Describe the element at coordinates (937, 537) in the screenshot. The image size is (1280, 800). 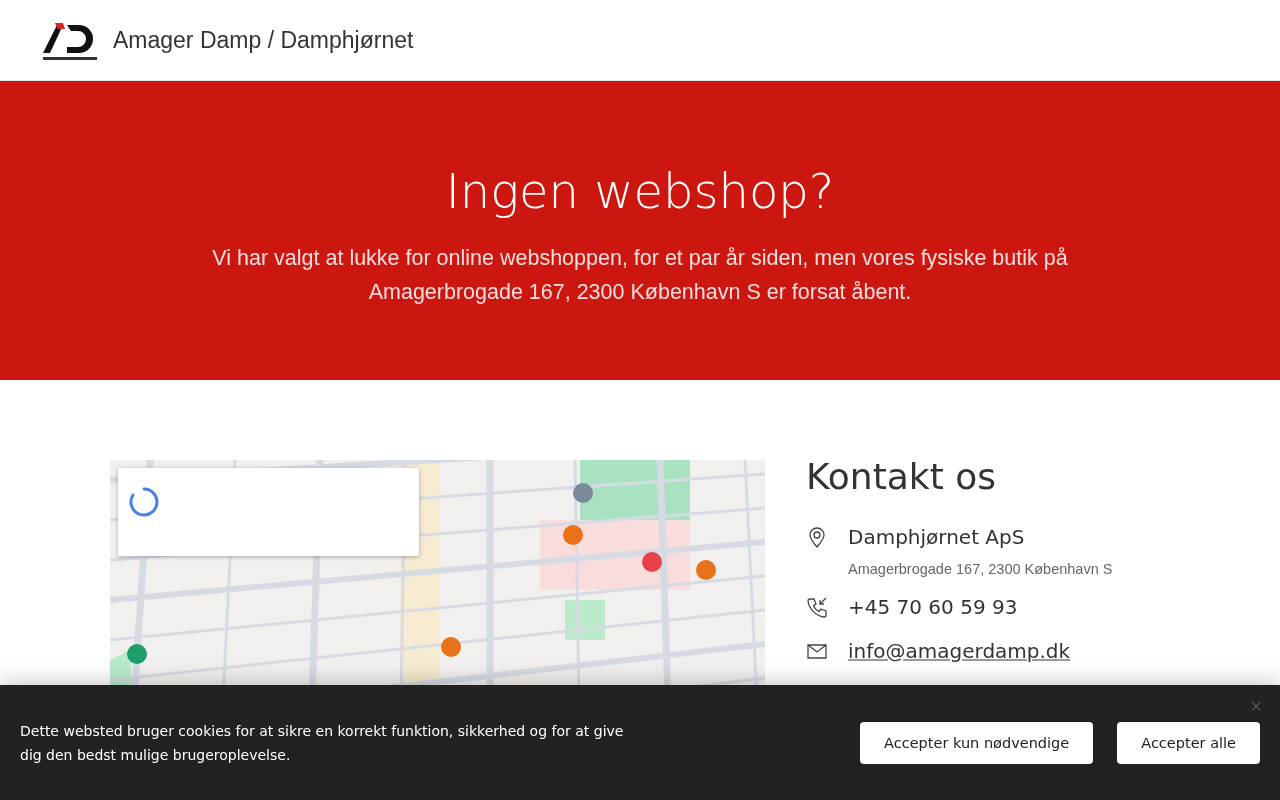
I see `company-name: Damphjørnet ApS` at that location.